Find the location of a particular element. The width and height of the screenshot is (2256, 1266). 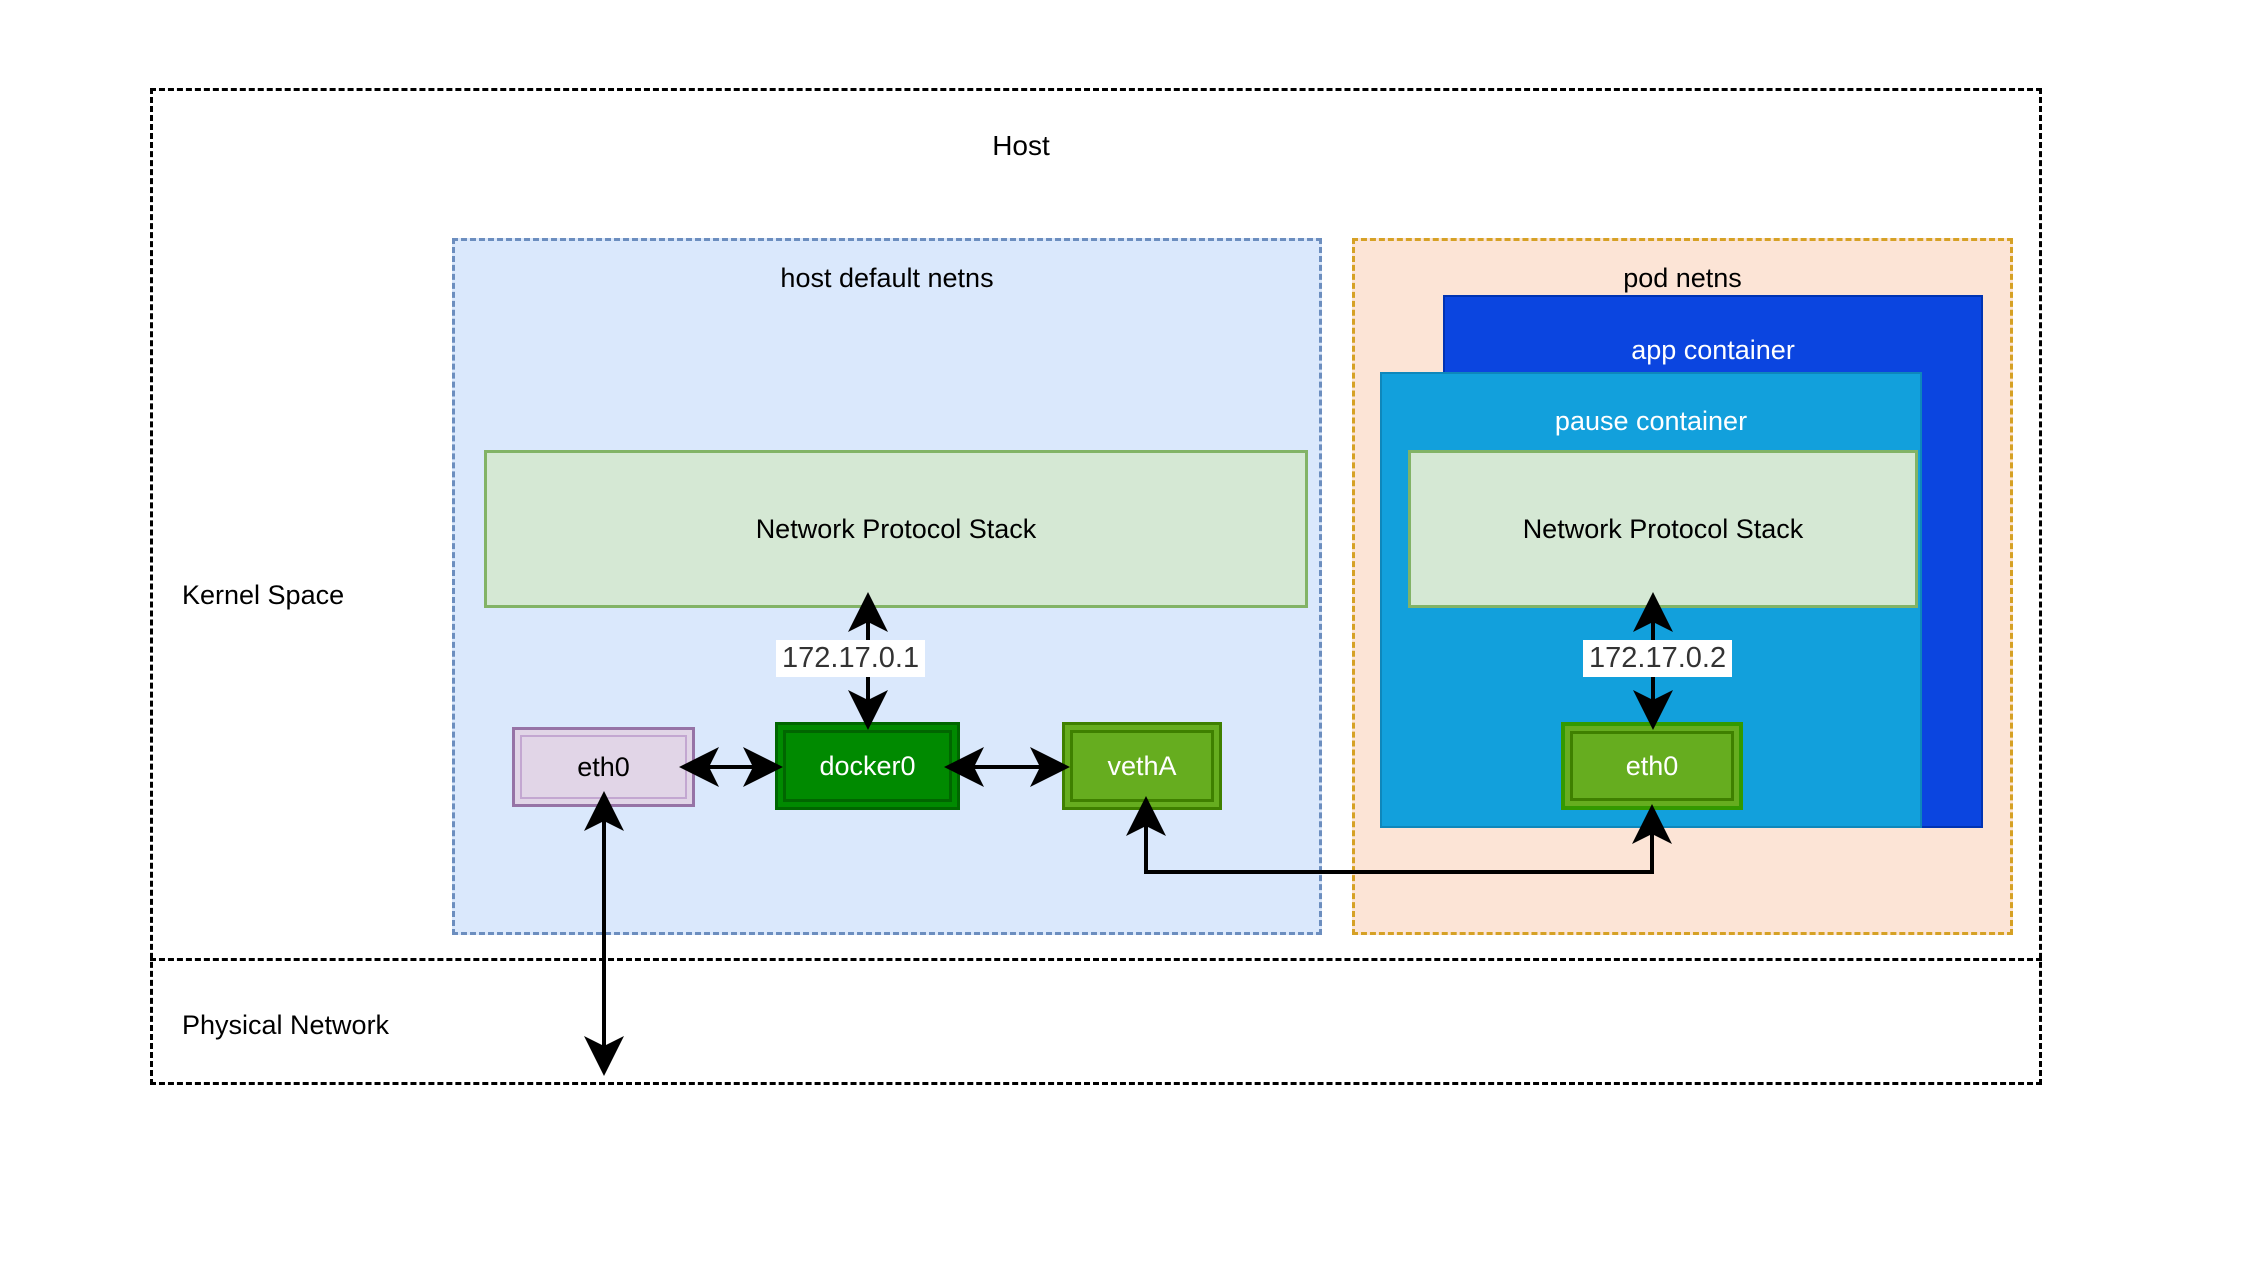

pause-container-label: pause container is located at coordinates (1651, 421).